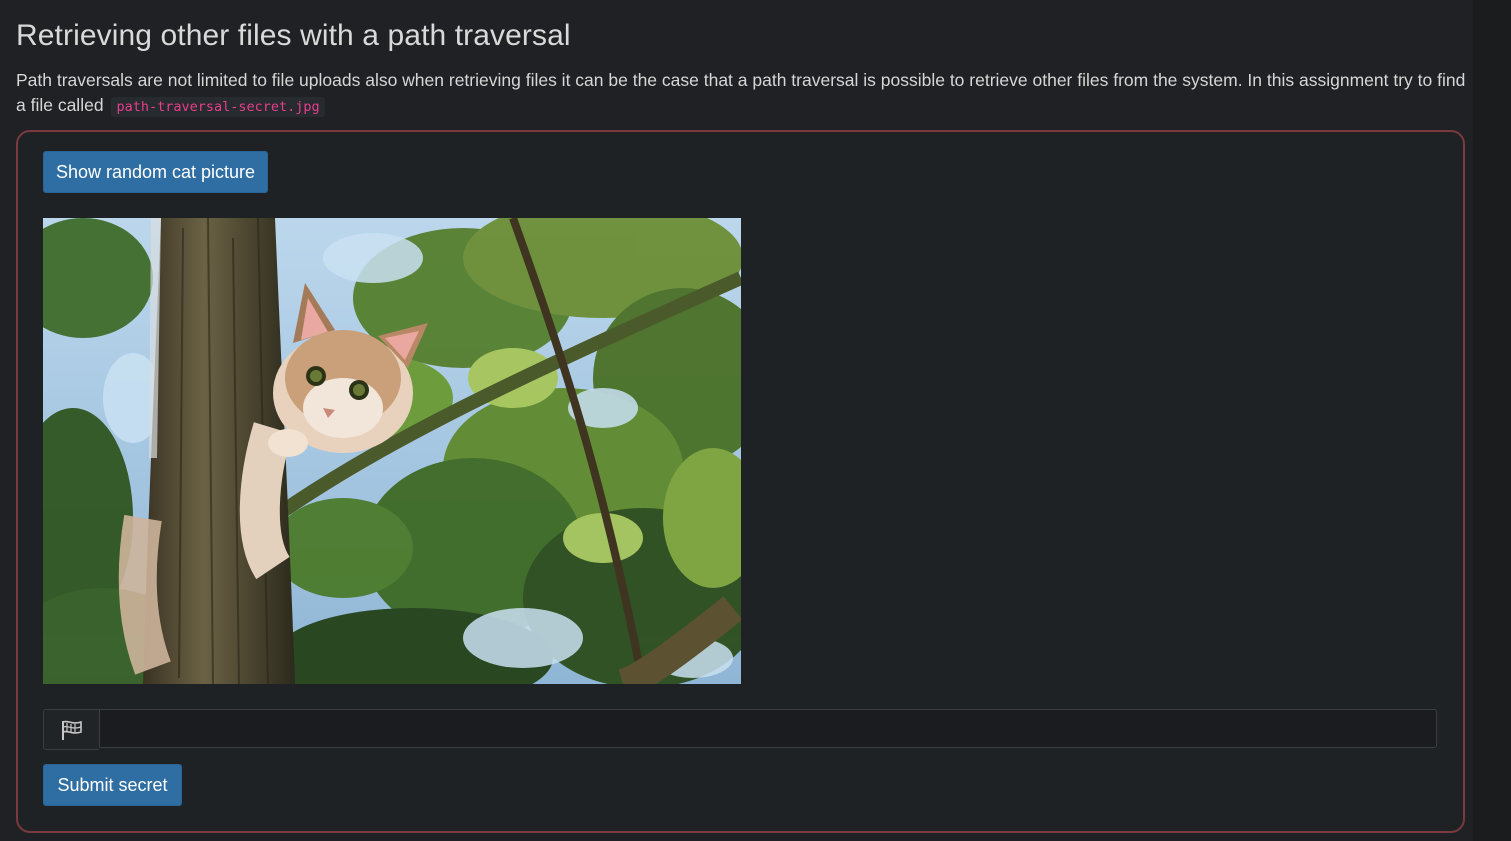 This screenshot has width=1511, height=841. What do you see at coordinates (218, 107) in the screenshot?
I see `secret-filename-code: path-traversal-secret.jpg` at bounding box center [218, 107].